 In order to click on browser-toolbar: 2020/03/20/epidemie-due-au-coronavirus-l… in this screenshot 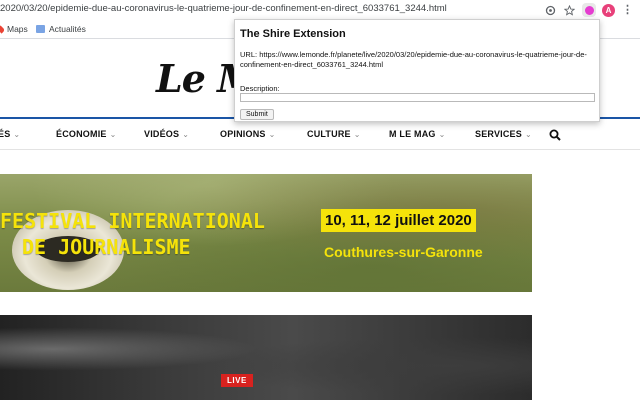, I will do `click(320, 10)`.